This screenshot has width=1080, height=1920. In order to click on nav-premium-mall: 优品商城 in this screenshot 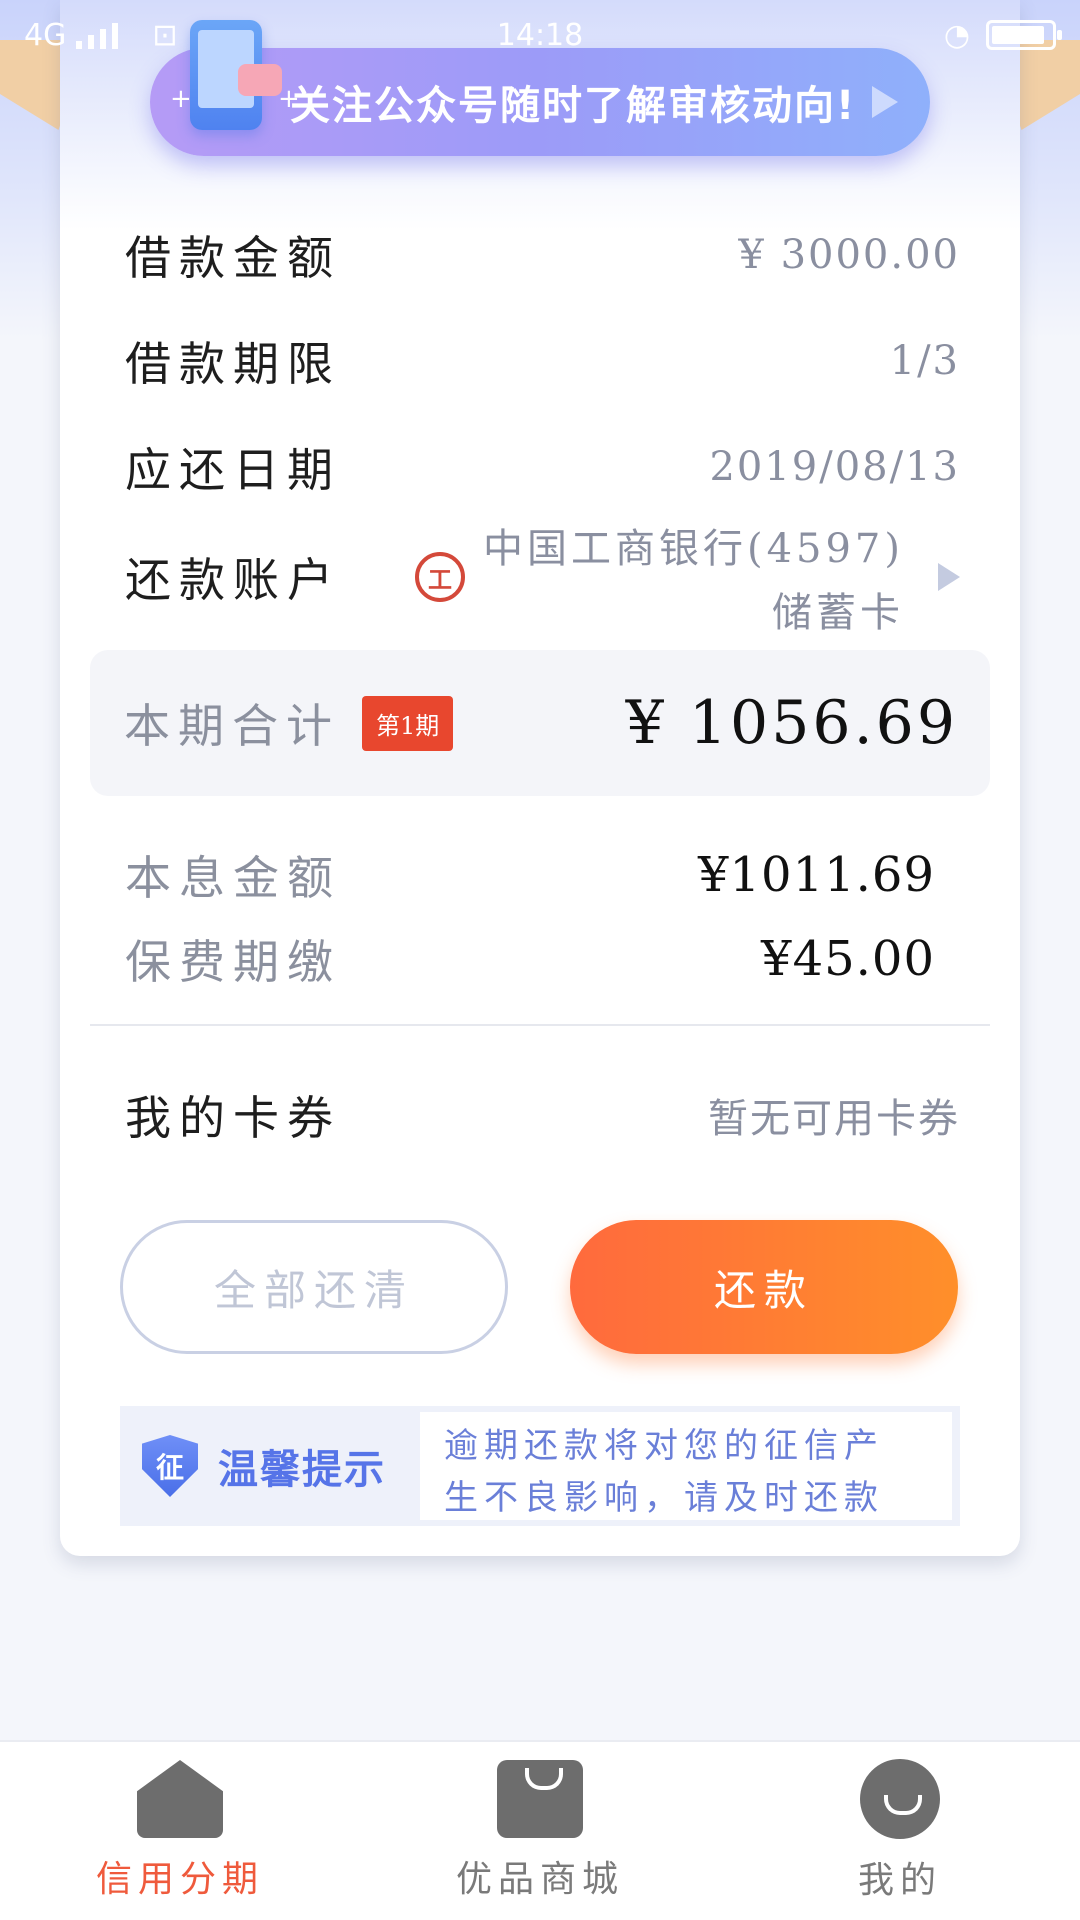, I will do `click(540, 1831)`.